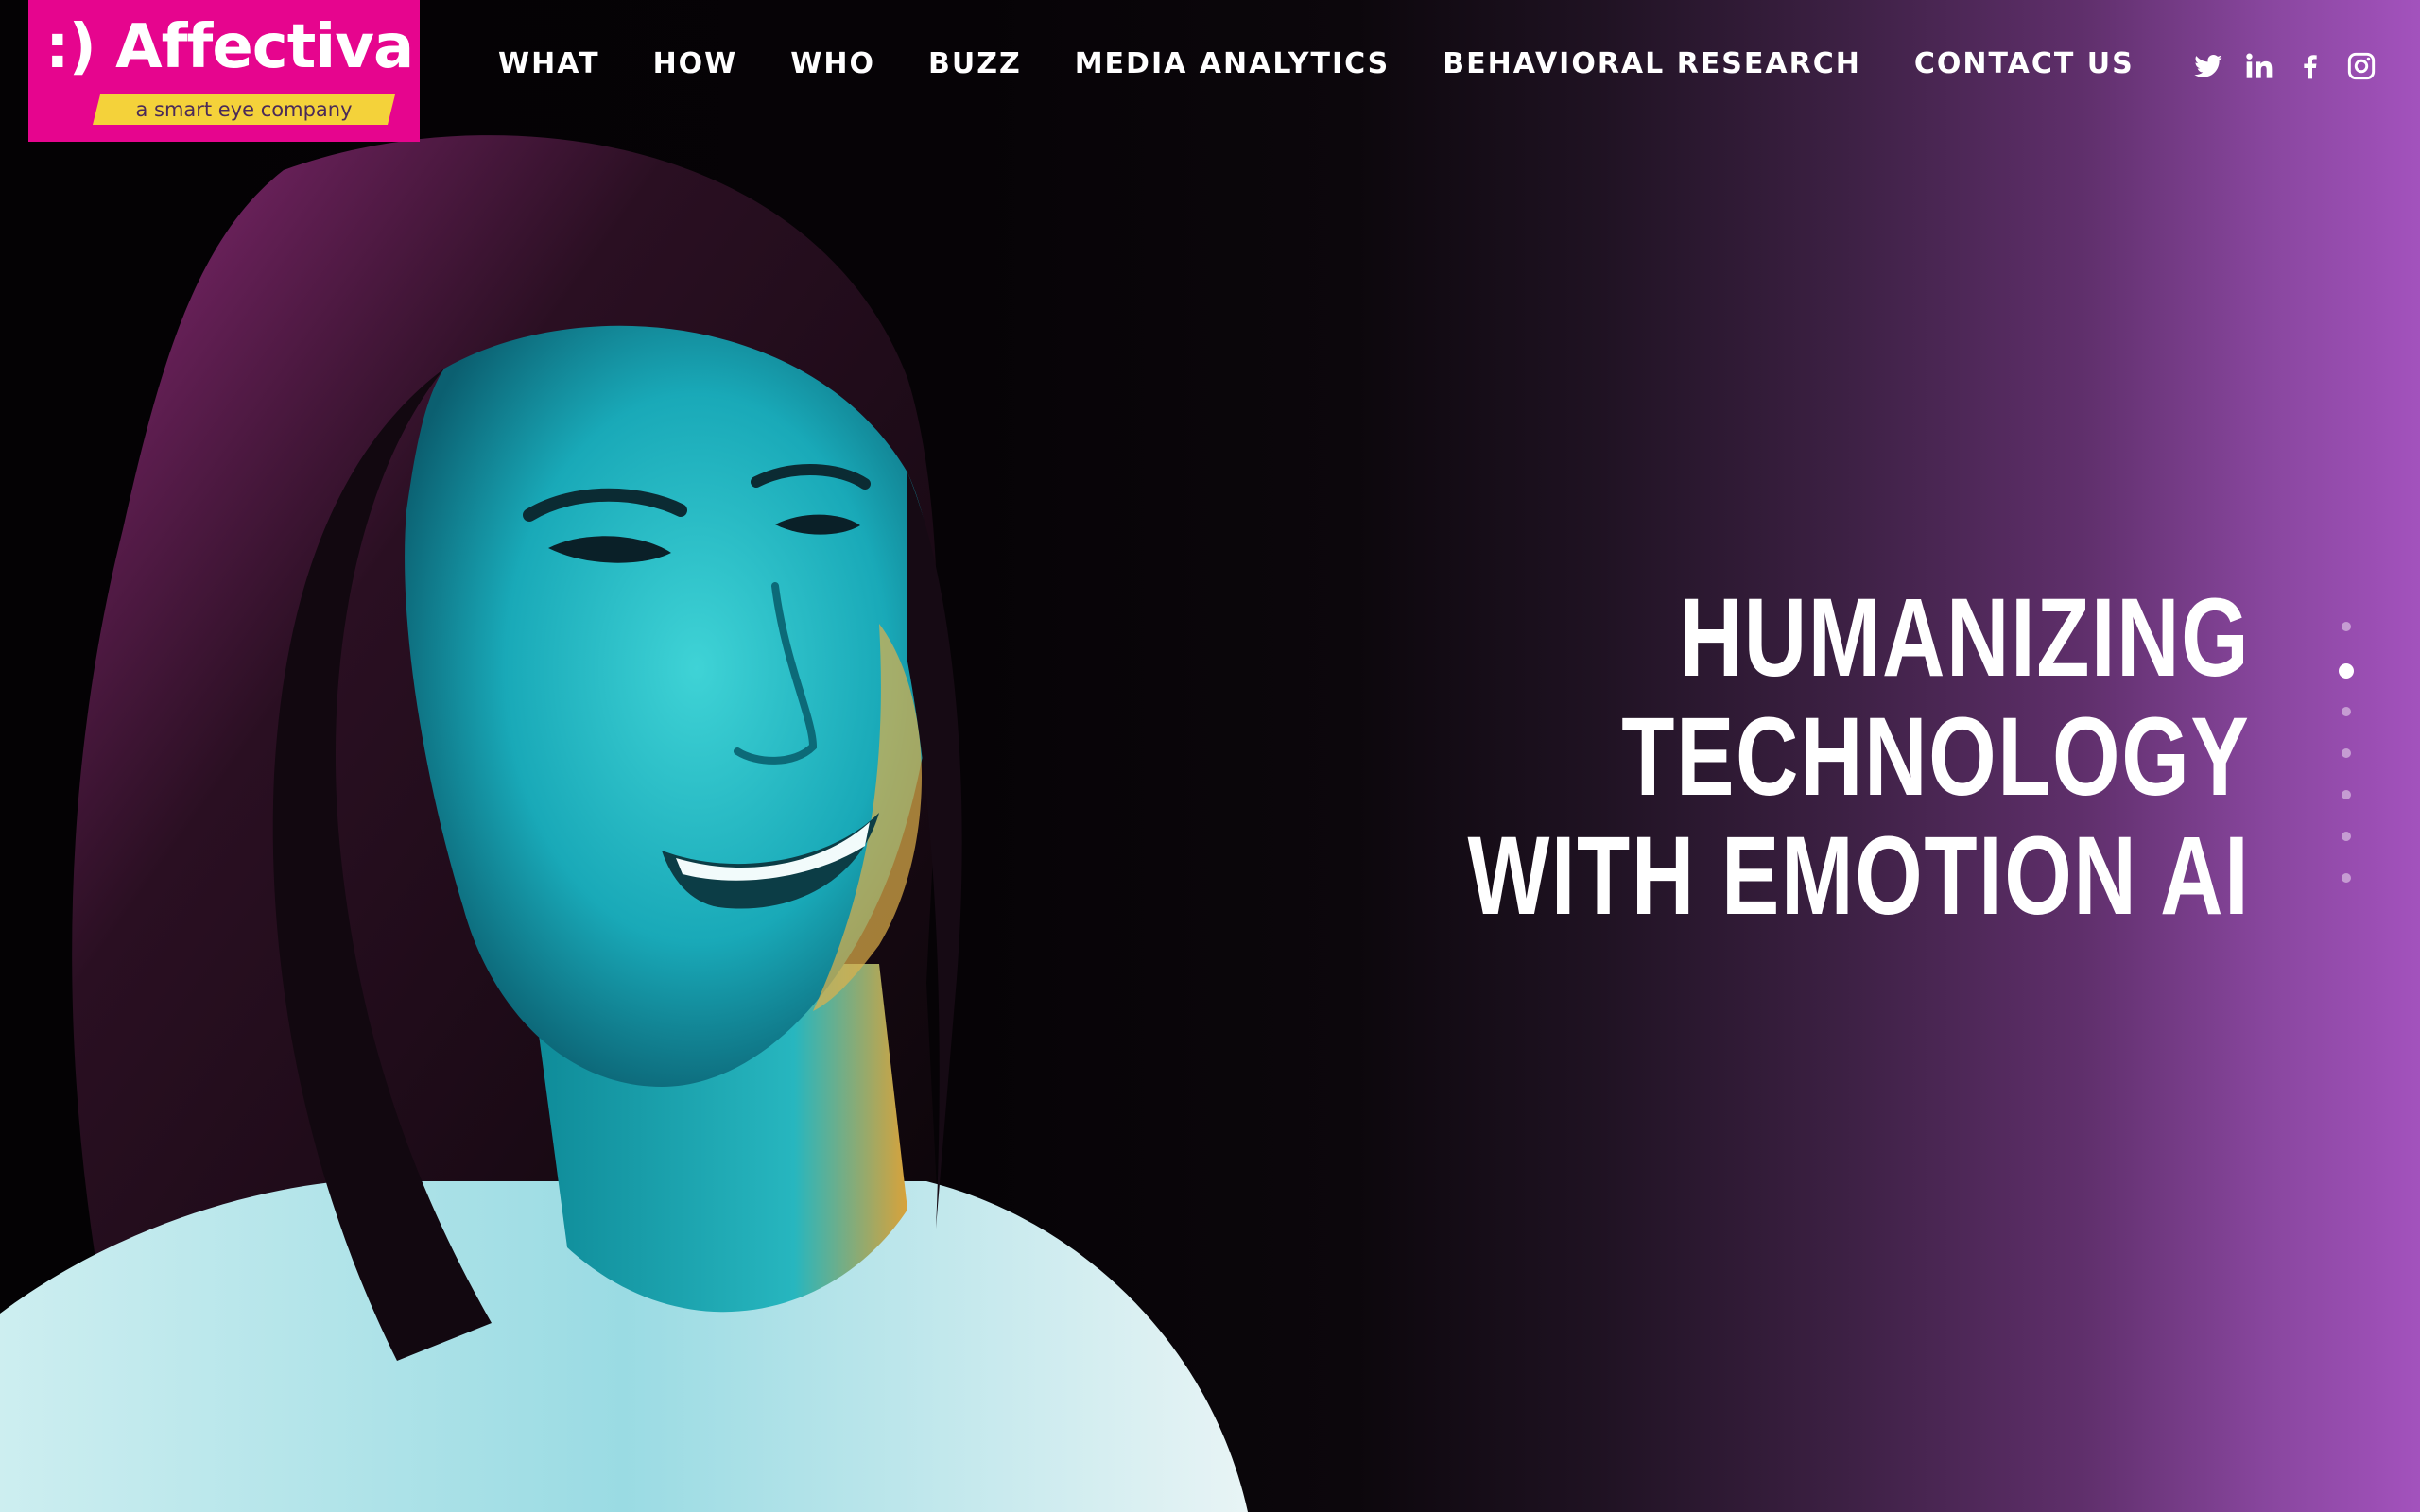  What do you see at coordinates (2310, 66) in the screenshot?
I see `facebook-icon` at bounding box center [2310, 66].